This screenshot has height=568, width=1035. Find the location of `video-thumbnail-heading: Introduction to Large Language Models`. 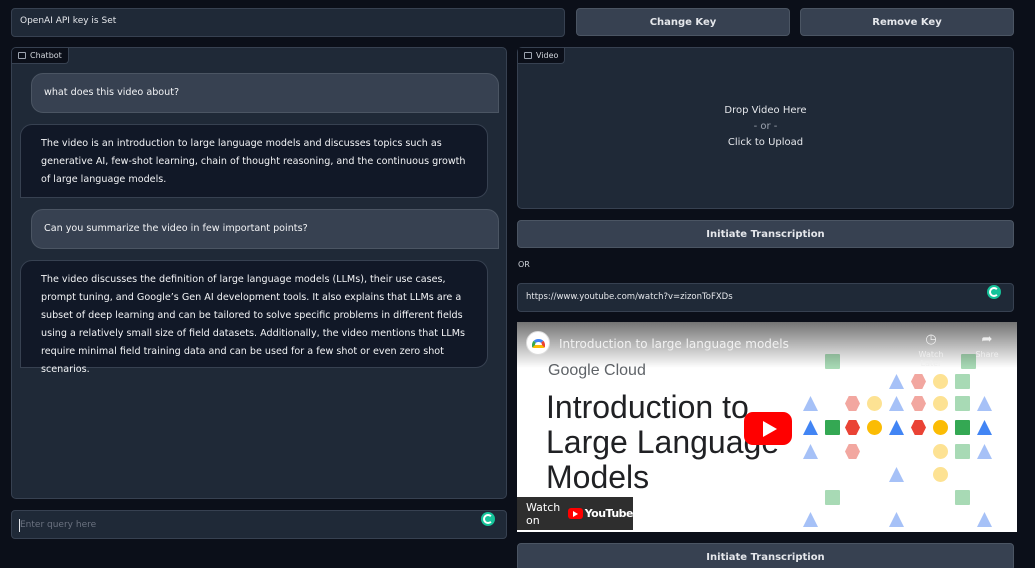

video-thumbnail-heading: Introduction to Large Language Models is located at coordinates (662, 442).